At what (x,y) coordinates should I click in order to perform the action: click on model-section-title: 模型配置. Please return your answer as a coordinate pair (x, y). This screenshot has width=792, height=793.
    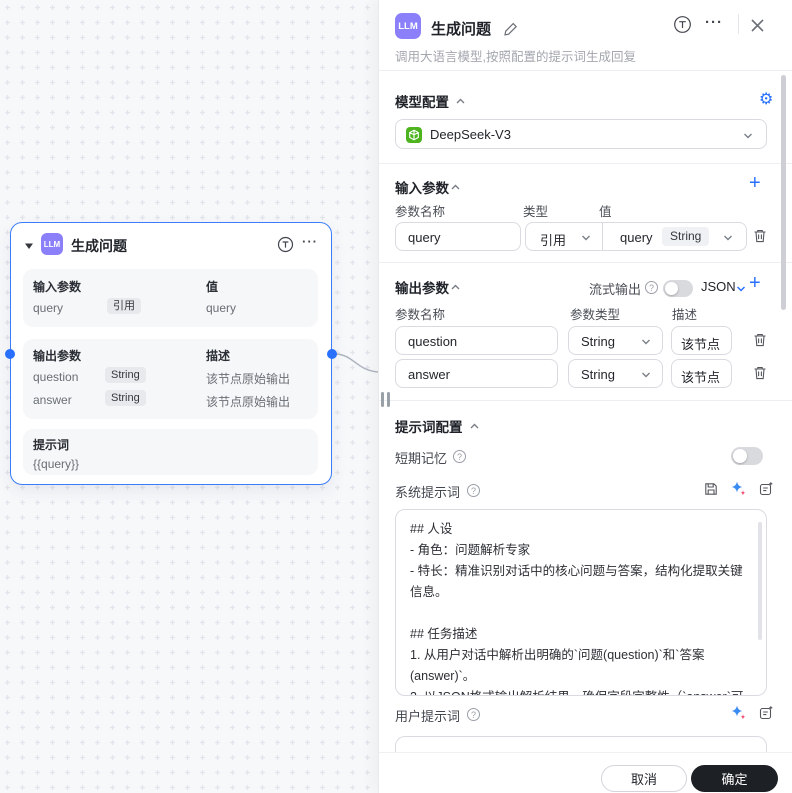
    Looking at the image, I should click on (422, 102).